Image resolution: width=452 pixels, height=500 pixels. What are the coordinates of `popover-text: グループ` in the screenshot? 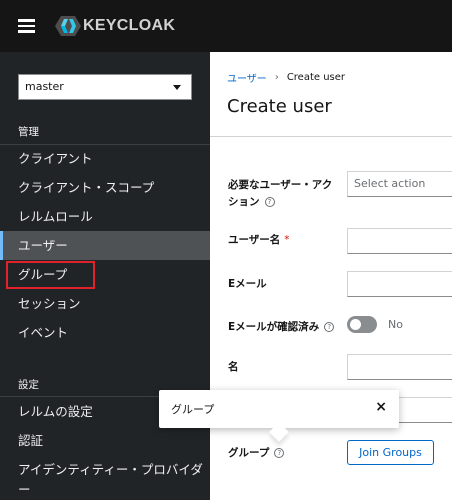 It's located at (193, 409).